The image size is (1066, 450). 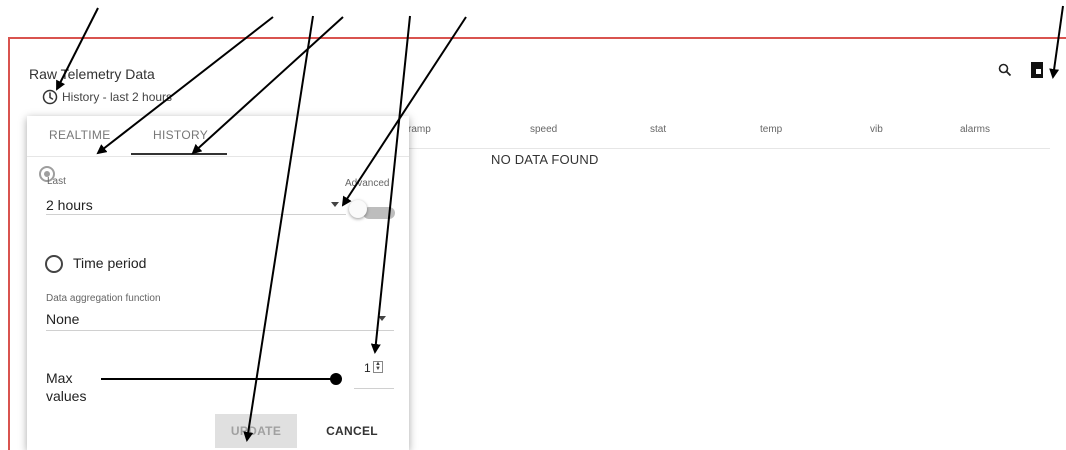 I want to click on max-values-label-line1: Max, so click(x=59, y=378).